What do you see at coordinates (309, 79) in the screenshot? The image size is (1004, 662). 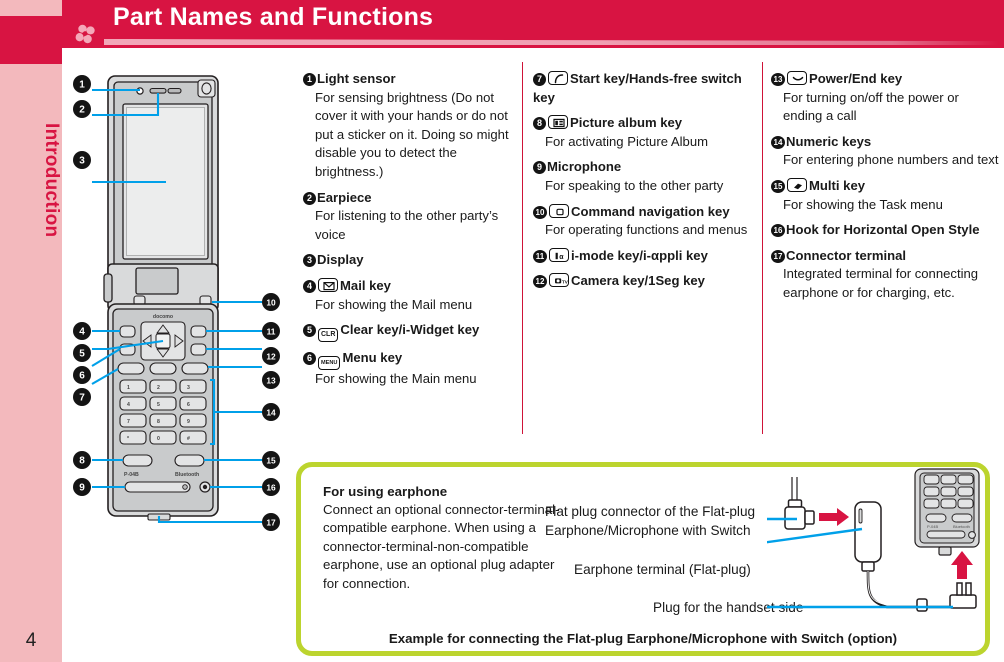 I see `callout-number: 1` at bounding box center [309, 79].